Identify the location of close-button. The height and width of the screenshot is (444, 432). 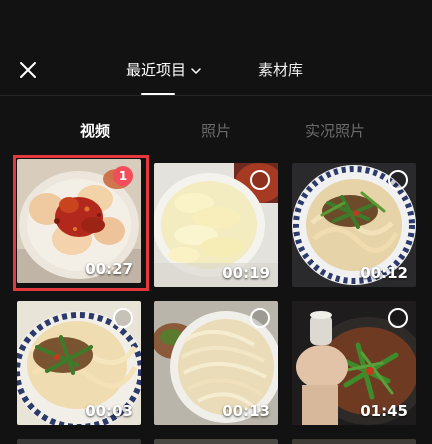
(28, 70).